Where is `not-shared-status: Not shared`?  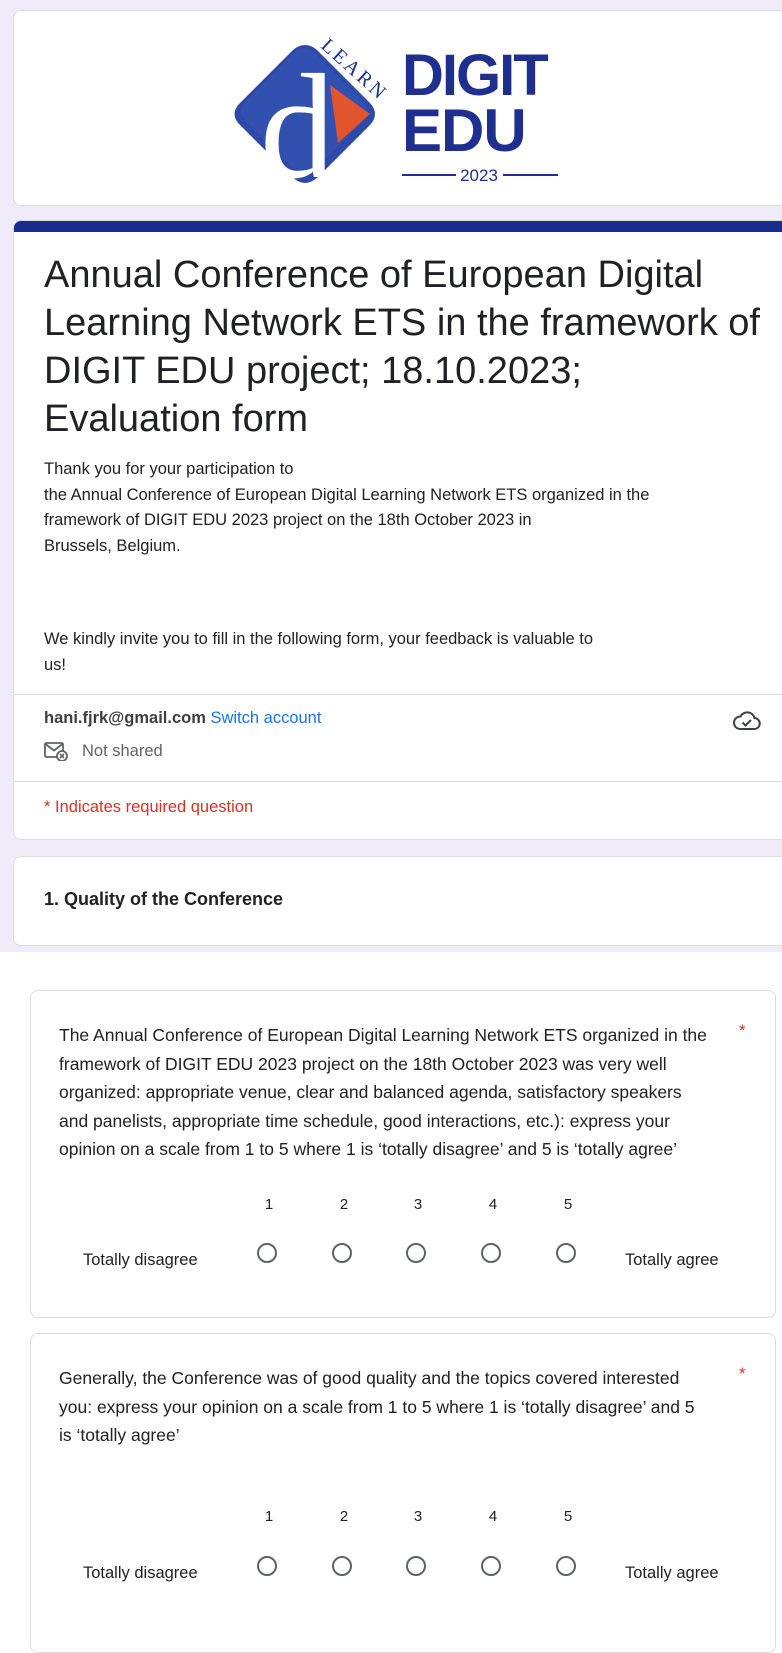 not-shared-status: Not shared is located at coordinates (103, 751).